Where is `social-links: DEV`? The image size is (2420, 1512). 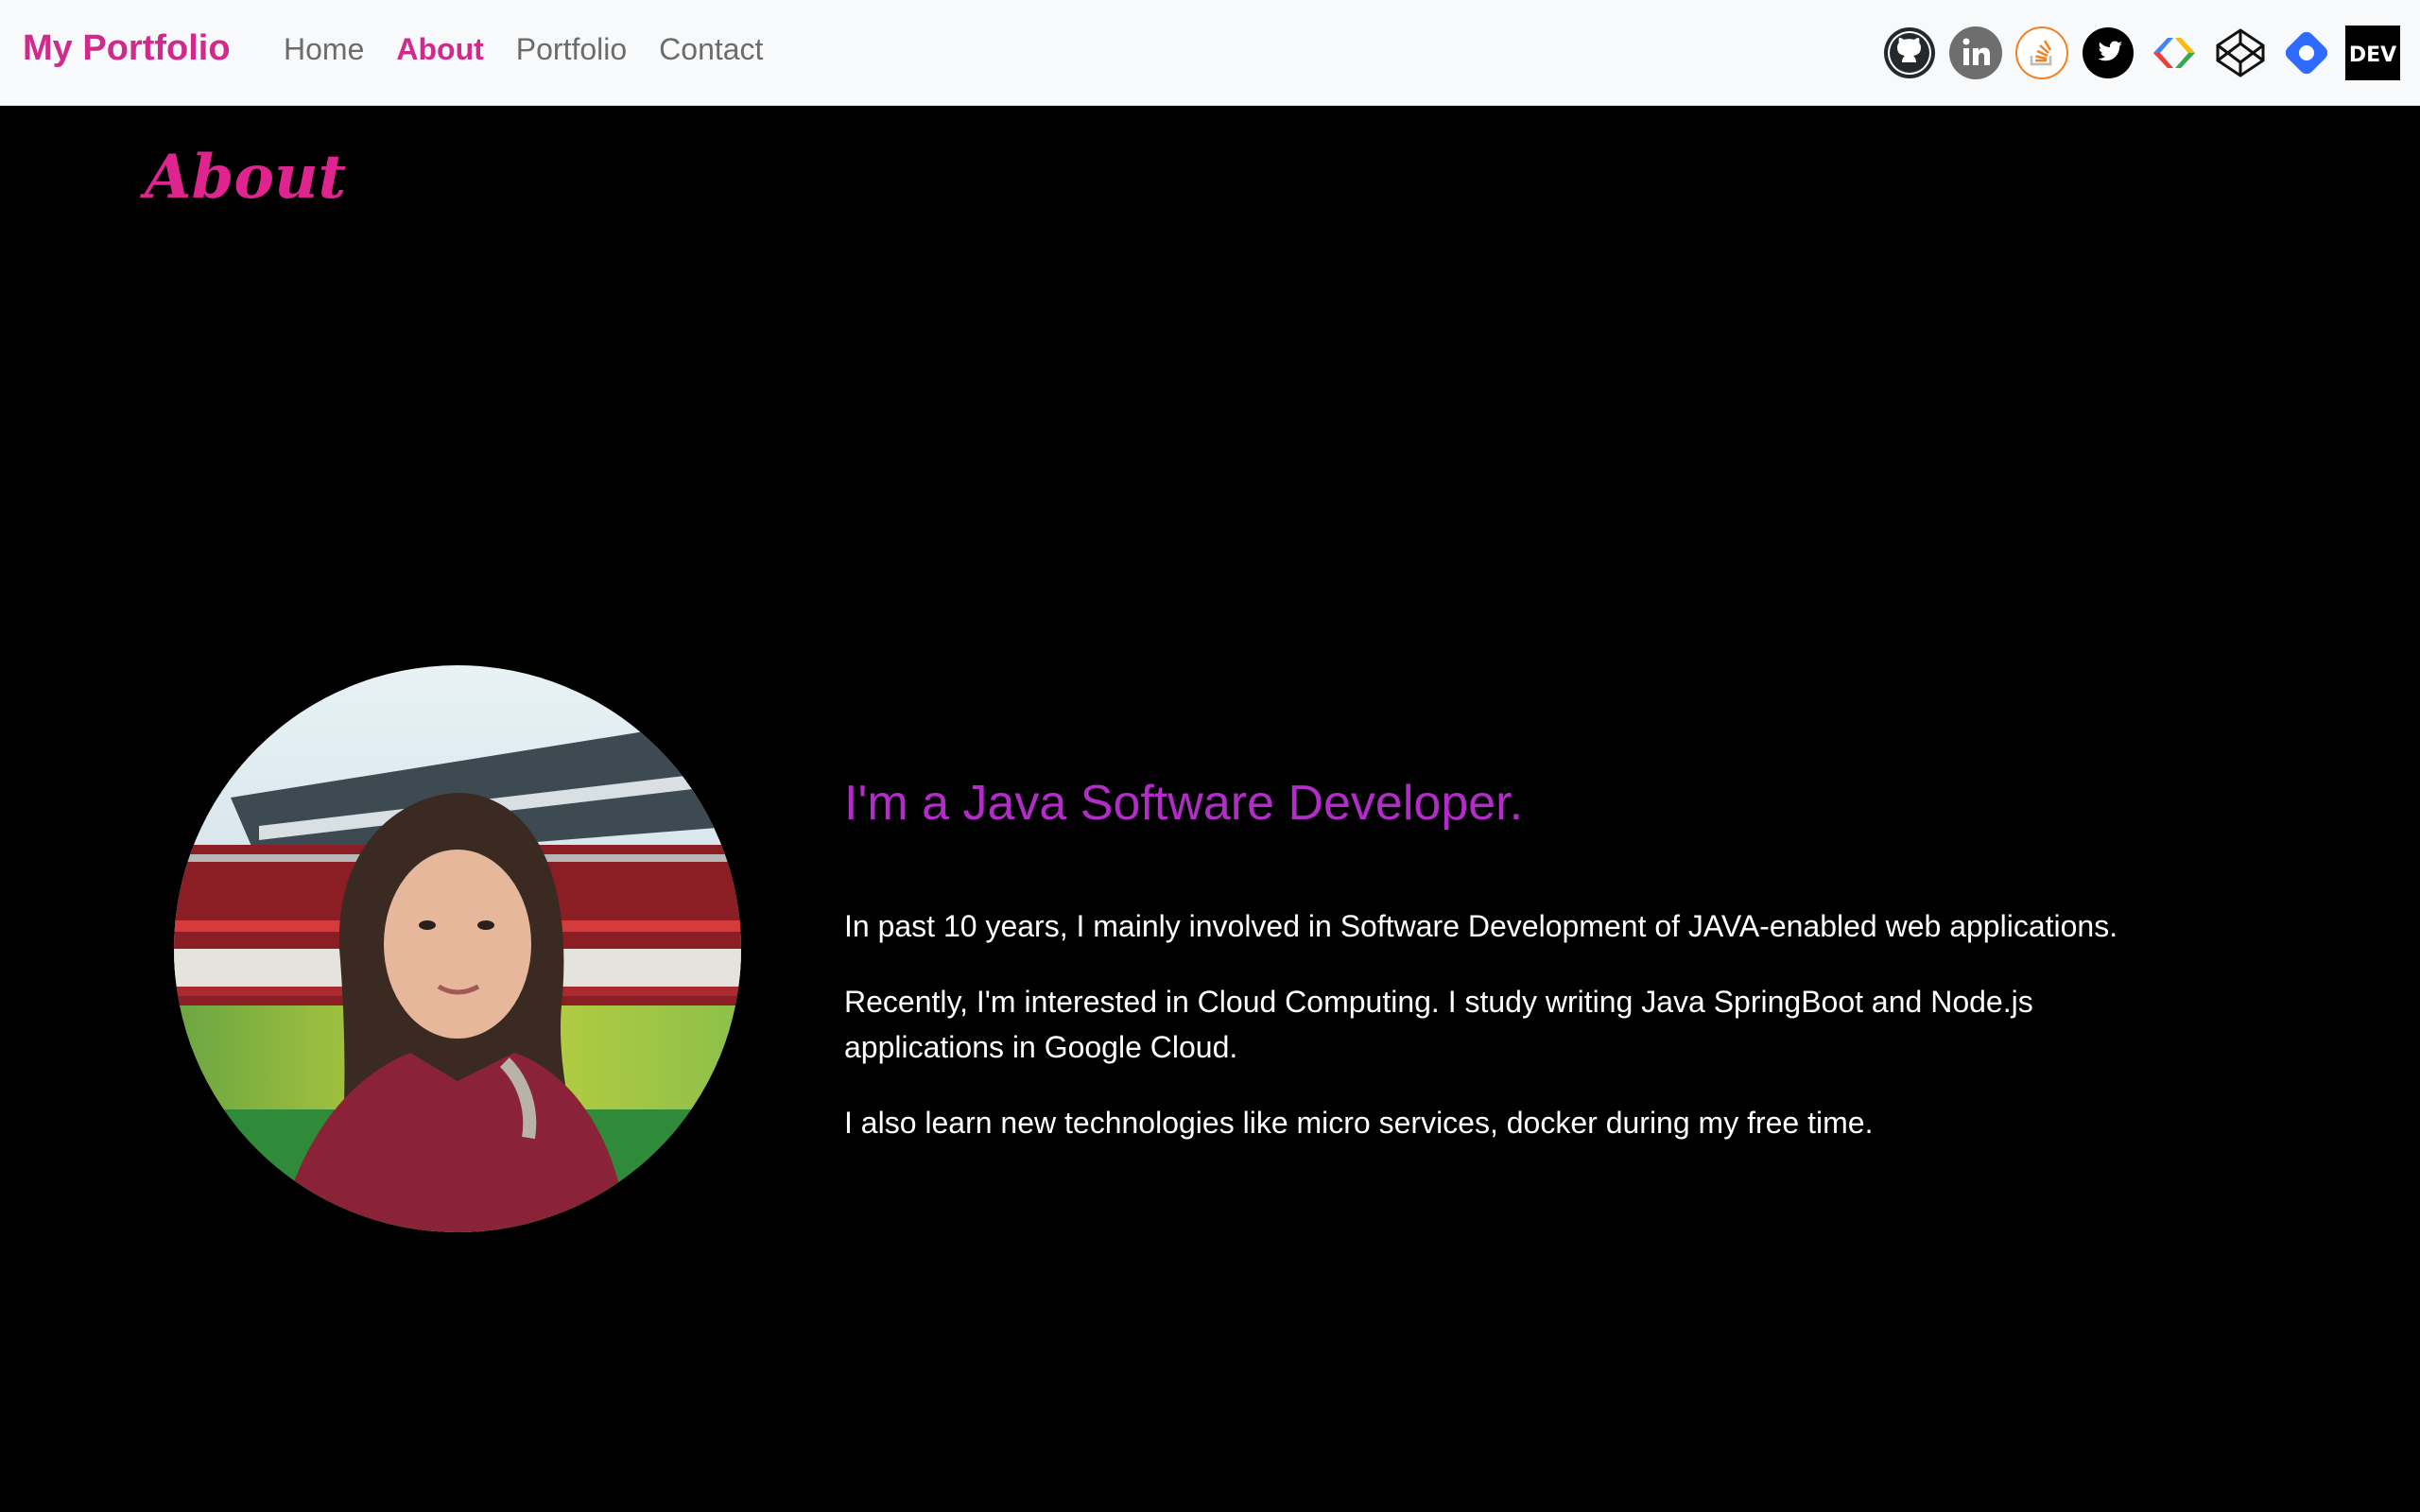
social-links: DEV is located at coordinates (2141, 53).